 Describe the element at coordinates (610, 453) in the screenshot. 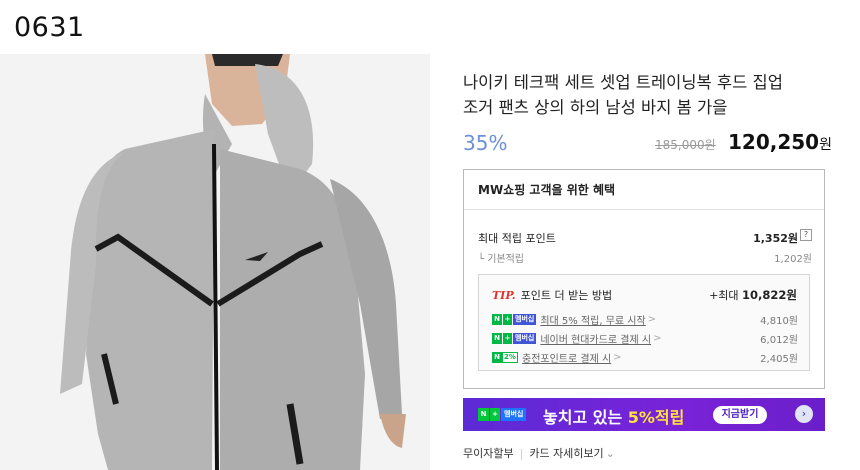

I see `chevron-down-icon: ⌄` at that location.